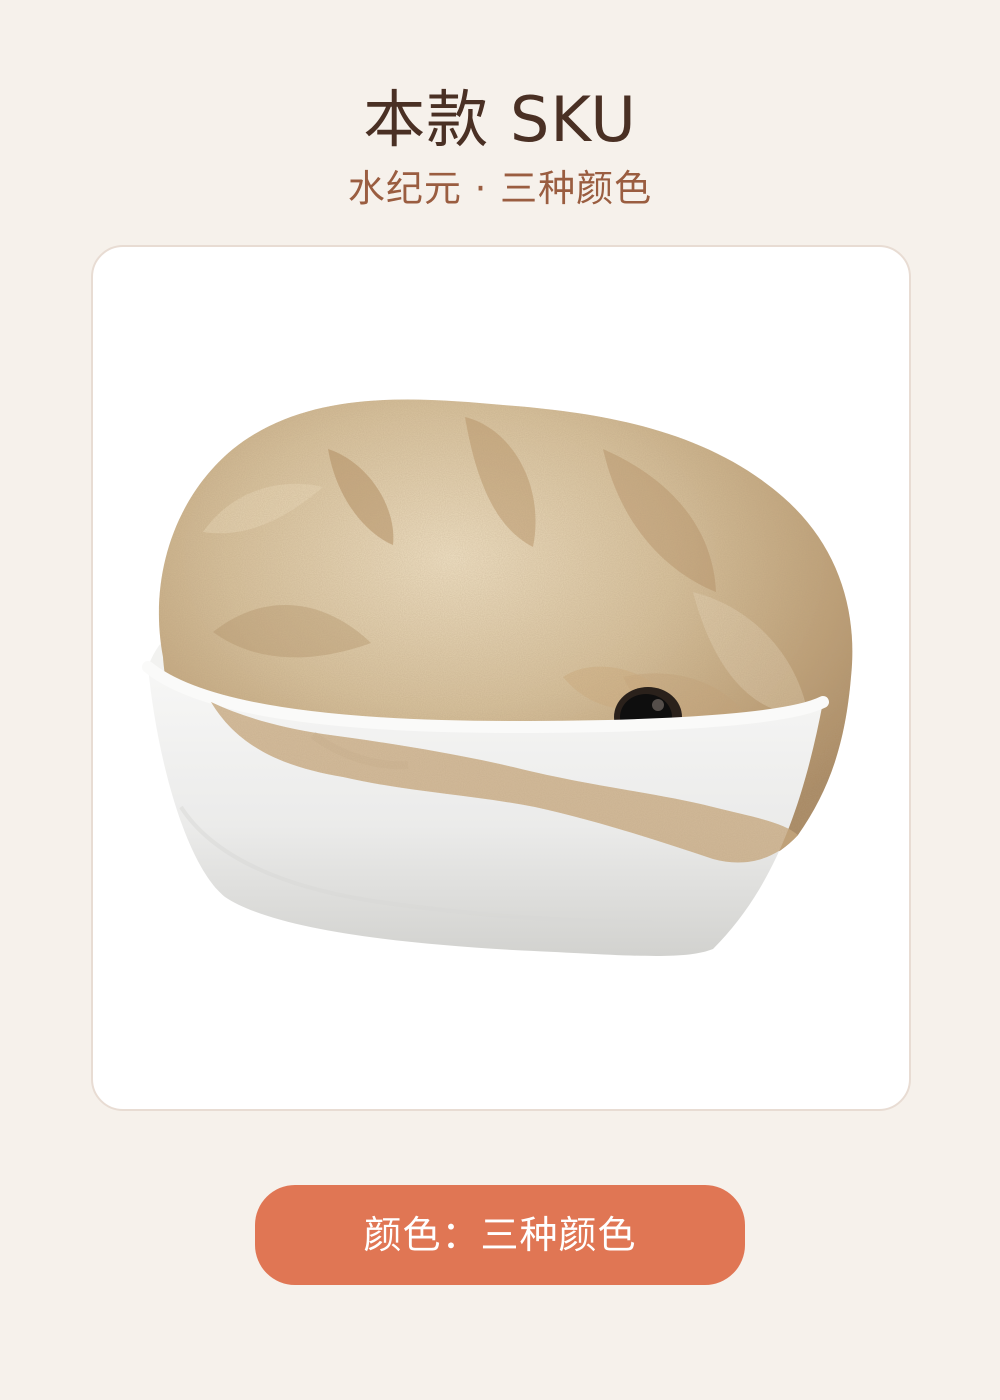 The image size is (1000, 1400). I want to click on color-option-label: 颜色：三种颜色, so click(500, 1235).